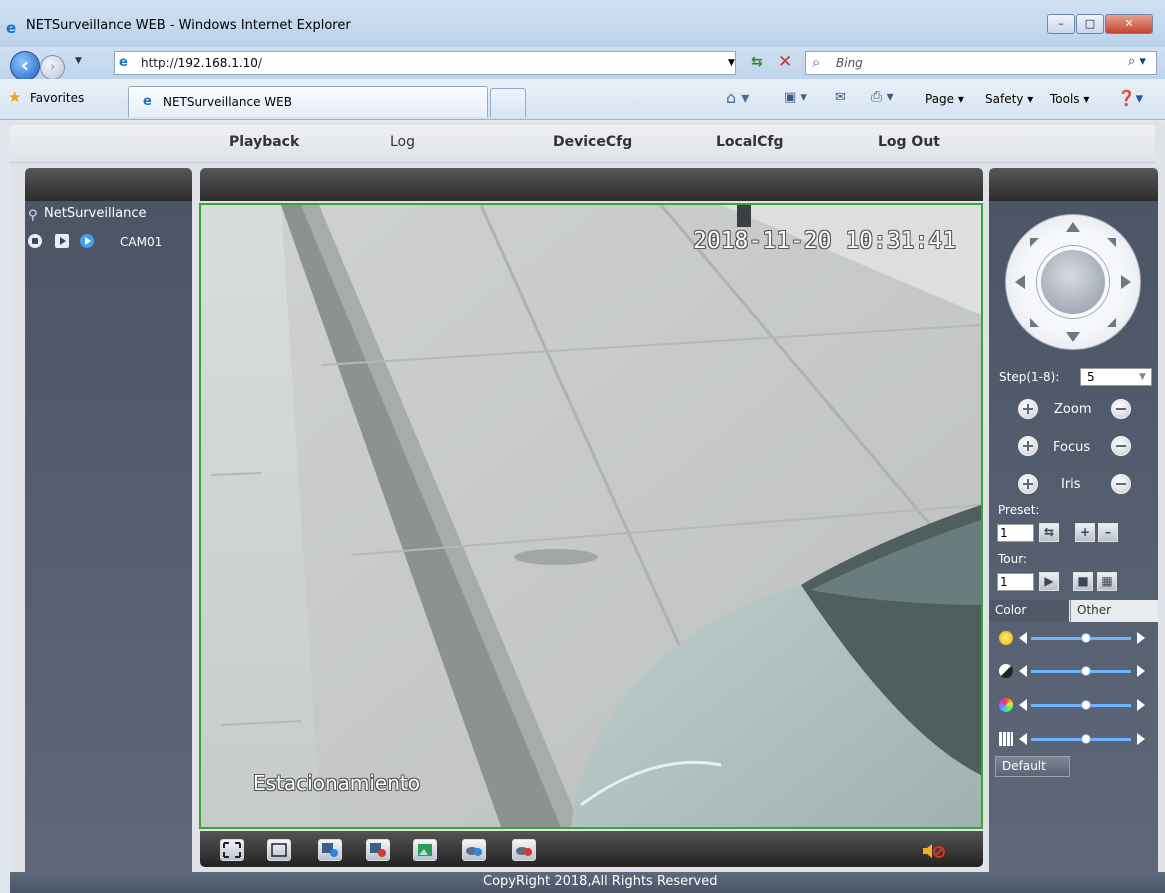 The width and height of the screenshot is (1165, 893). I want to click on fullscreen-button, so click(232, 850).